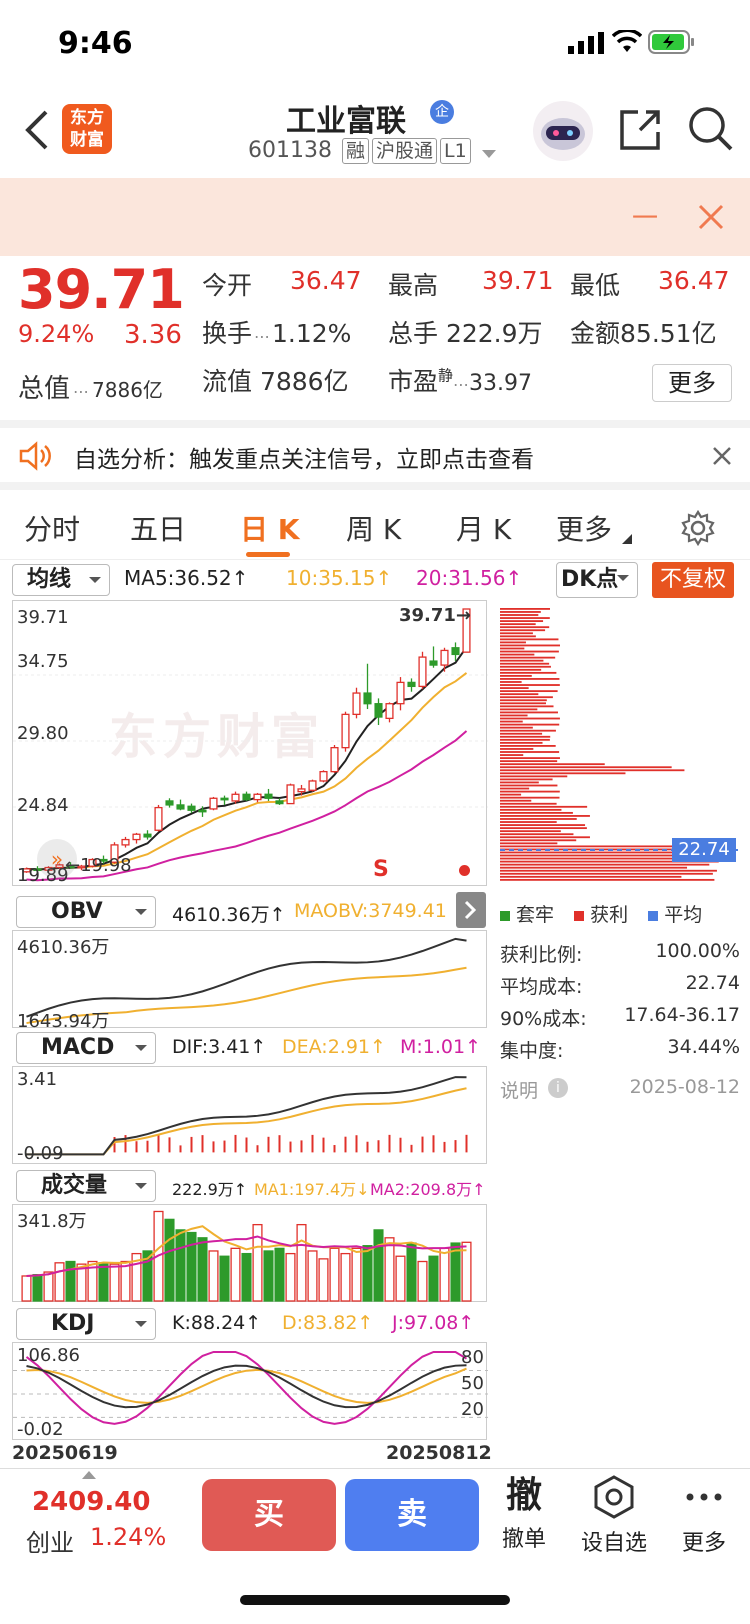  What do you see at coordinates (87, 129) in the screenshot?
I see `app-logo: 东方 财富` at bounding box center [87, 129].